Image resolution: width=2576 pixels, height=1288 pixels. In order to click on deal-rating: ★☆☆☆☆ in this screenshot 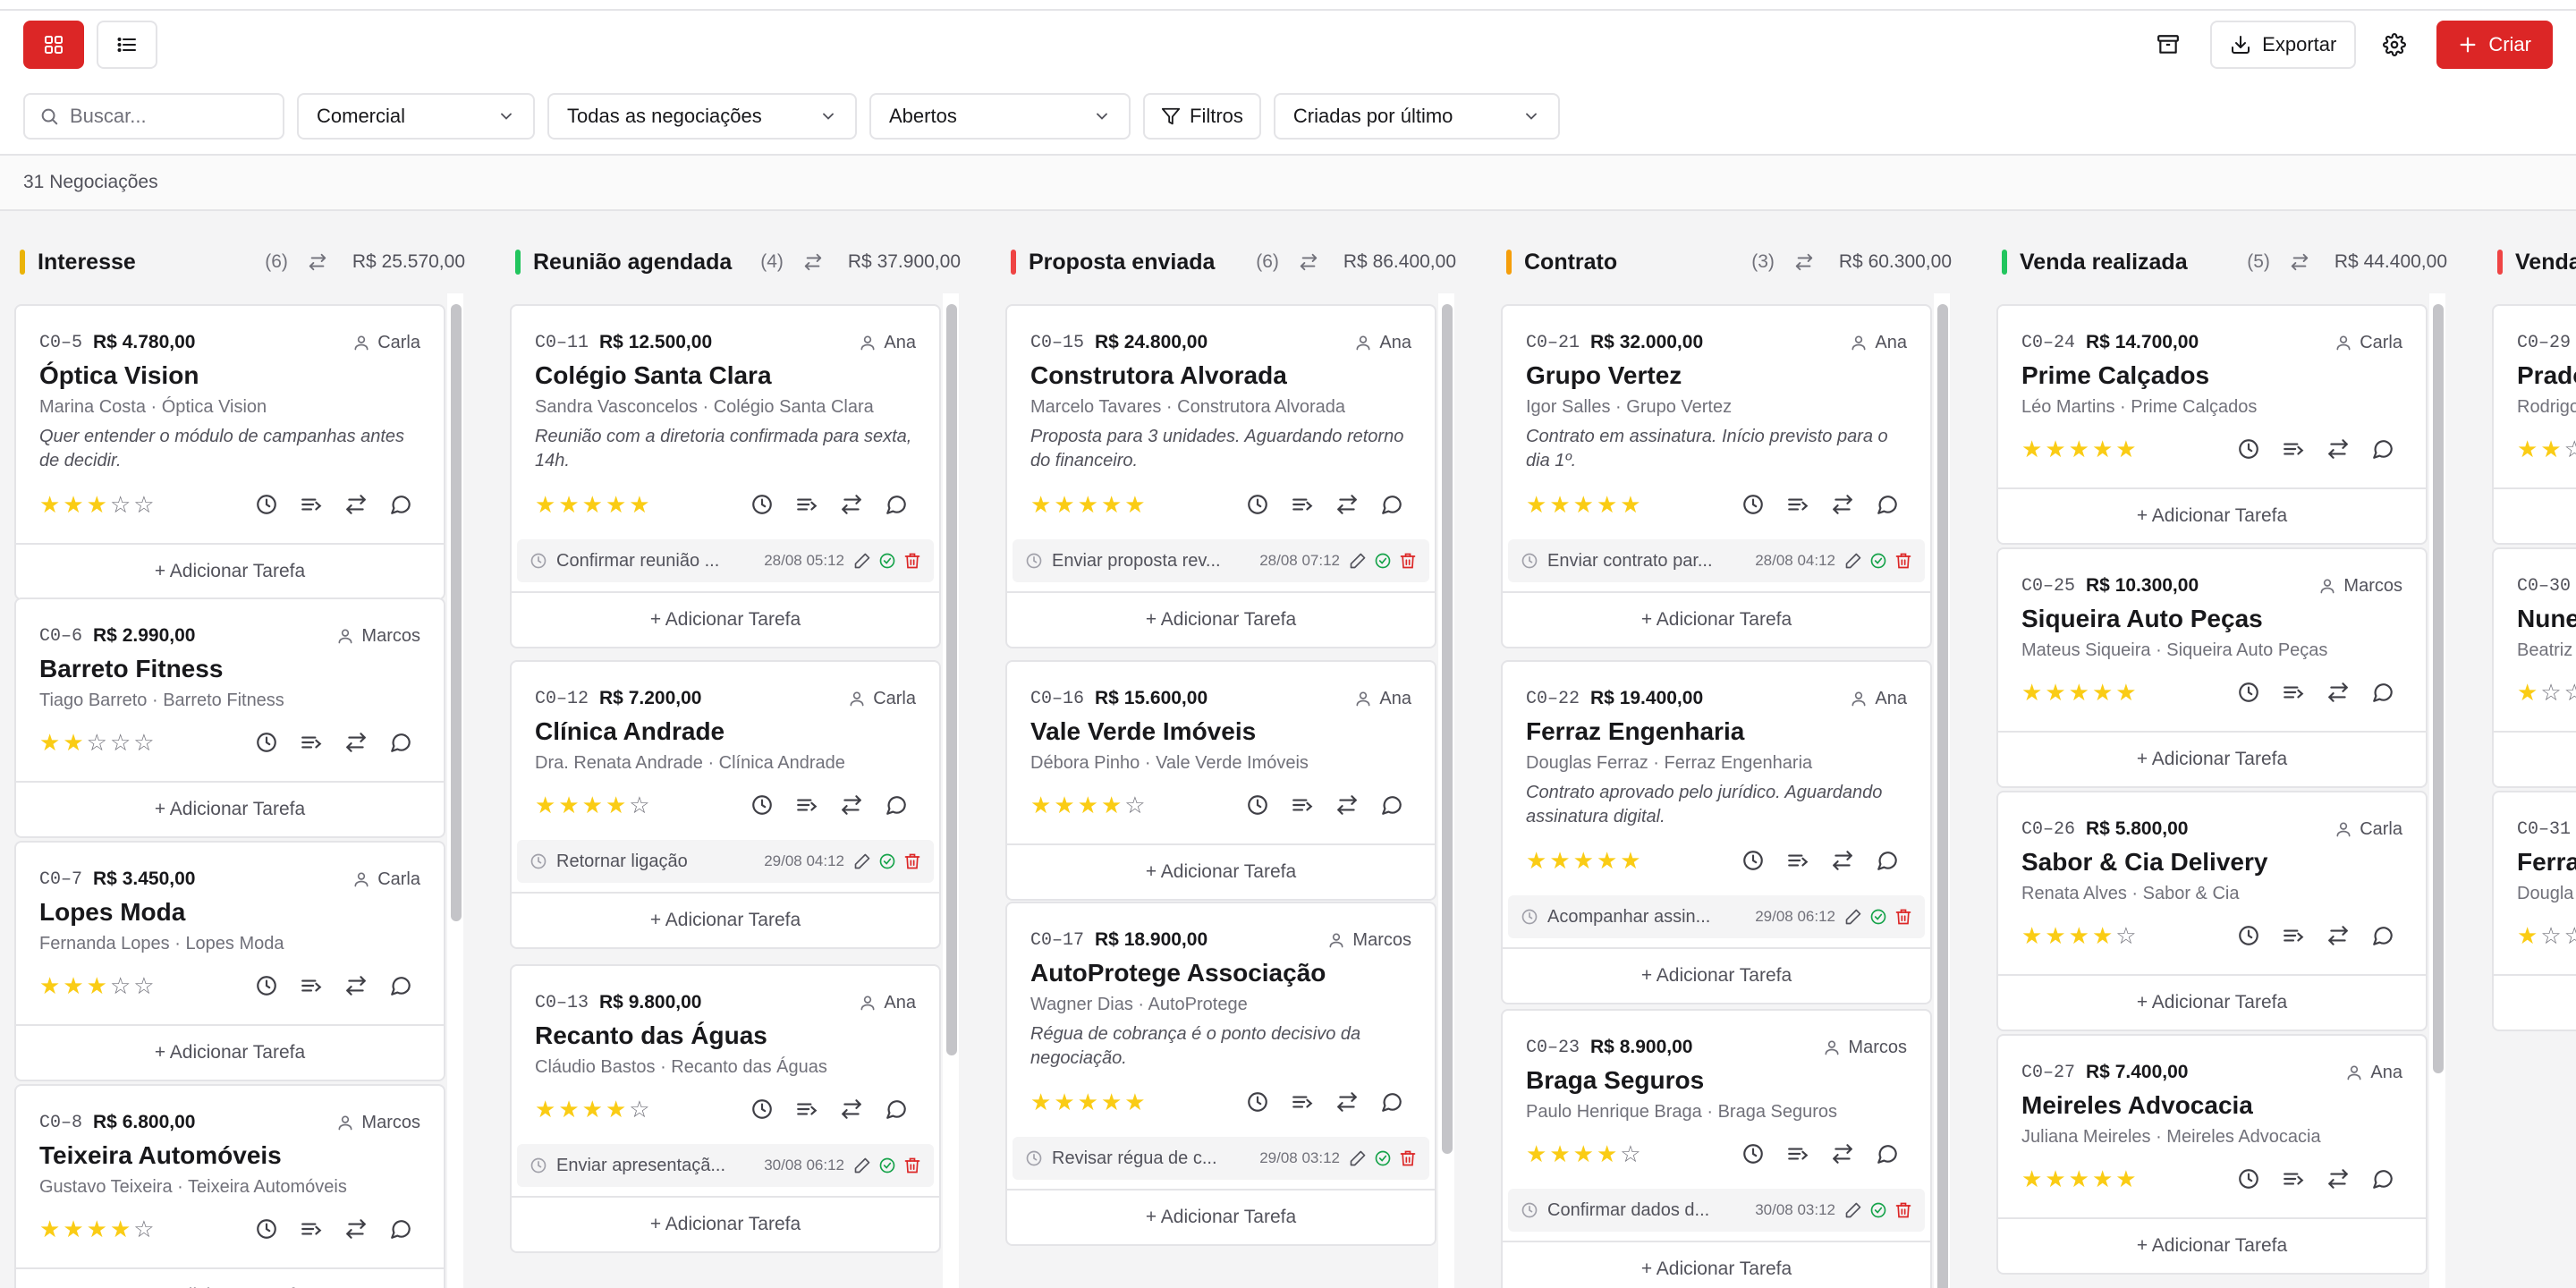, I will do `click(2546, 692)`.